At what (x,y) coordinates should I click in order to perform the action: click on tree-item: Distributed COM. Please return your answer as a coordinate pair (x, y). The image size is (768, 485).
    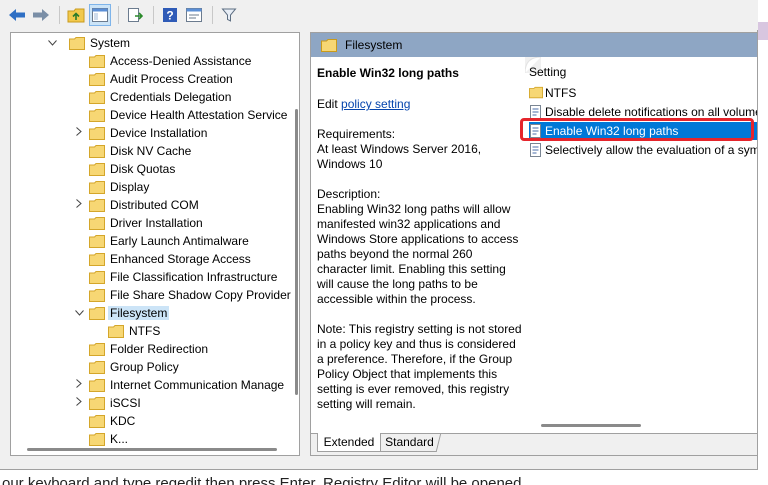
    Looking at the image, I should click on (152, 205).